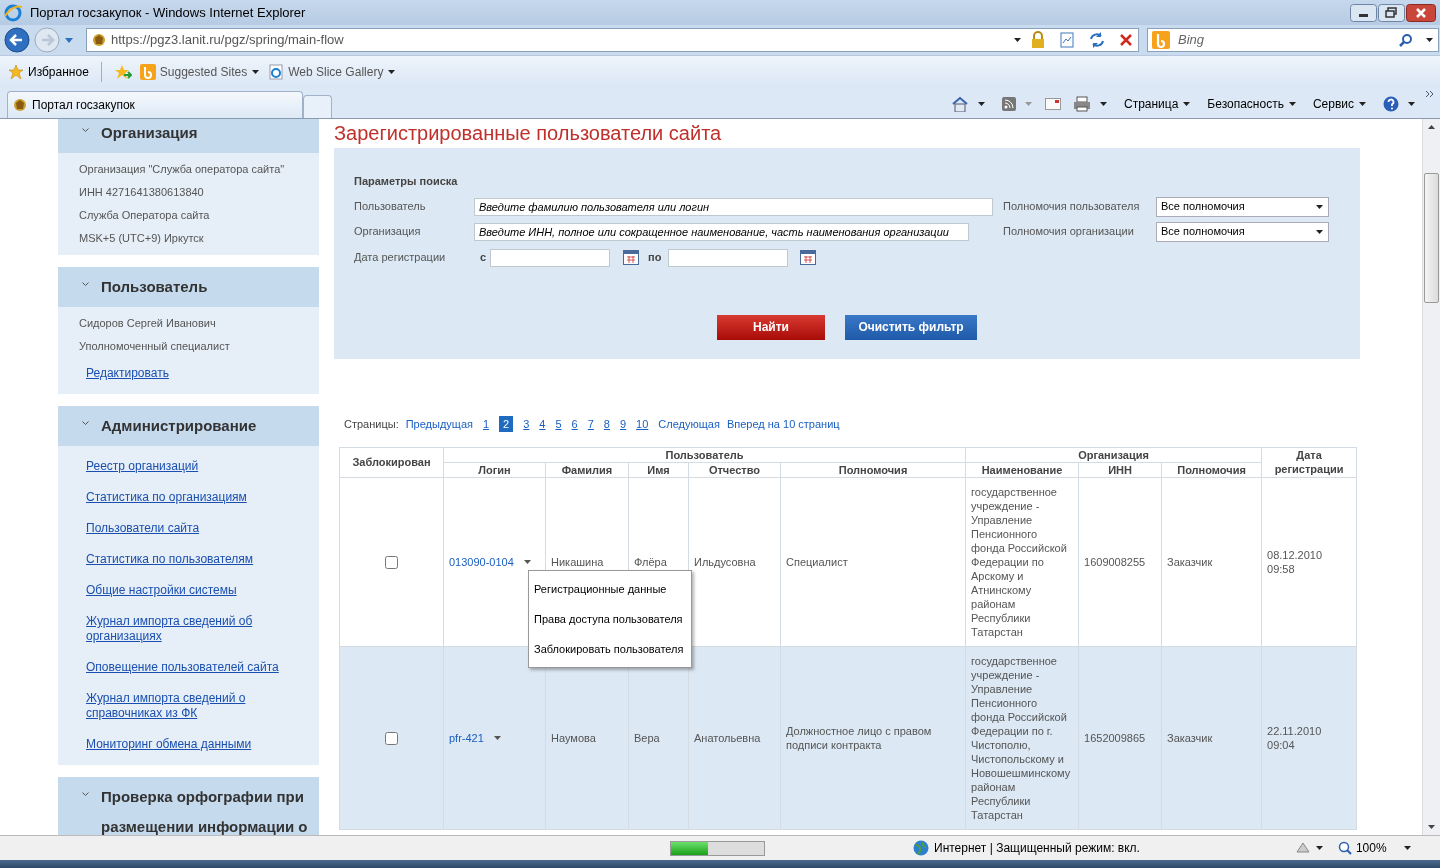 The height and width of the screenshot is (868, 1440). Describe the element at coordinates (1022, 737) in the screenshot. I see `table-cell: государственное учреждение - Управление Пенсионного фонда Российской Федерации по г. Чистополю, Чистопольскому и Новошешминскому районам Республики Татарстан` at that location.